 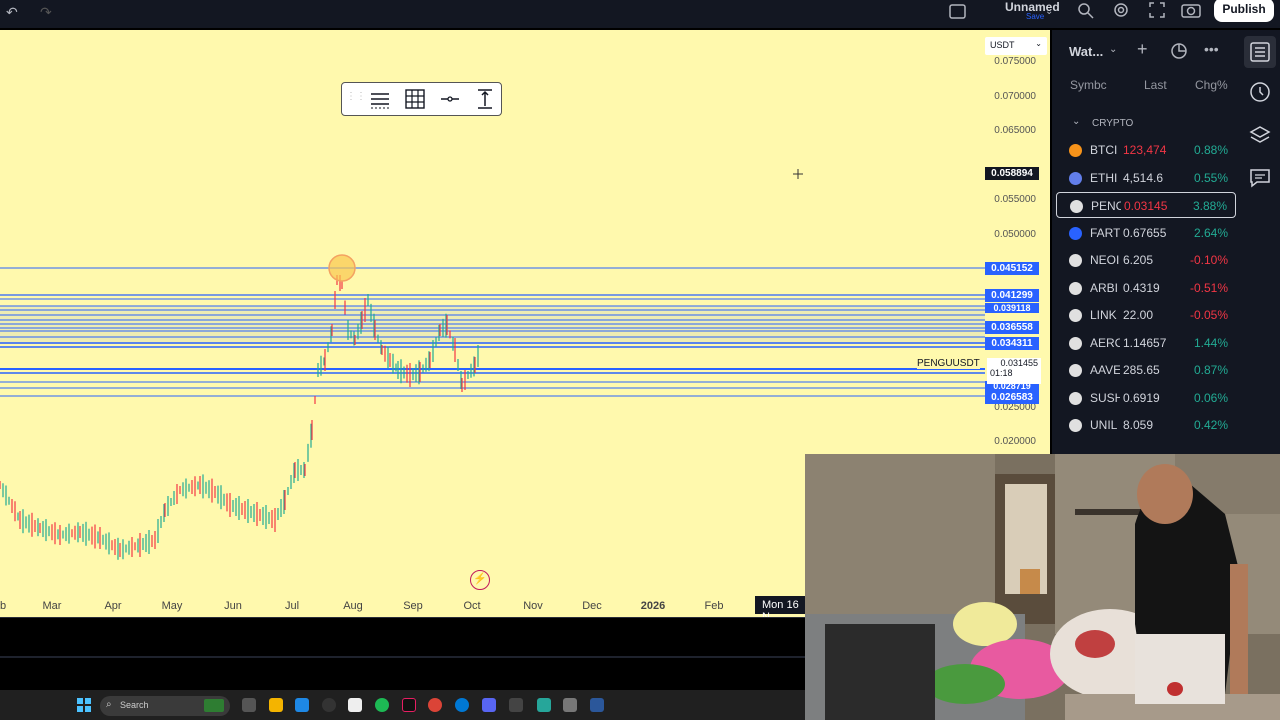 What do you see at coordinates (402, 657) in the screenshot?
I see `panel-divider` at bounding box center [402, 657].